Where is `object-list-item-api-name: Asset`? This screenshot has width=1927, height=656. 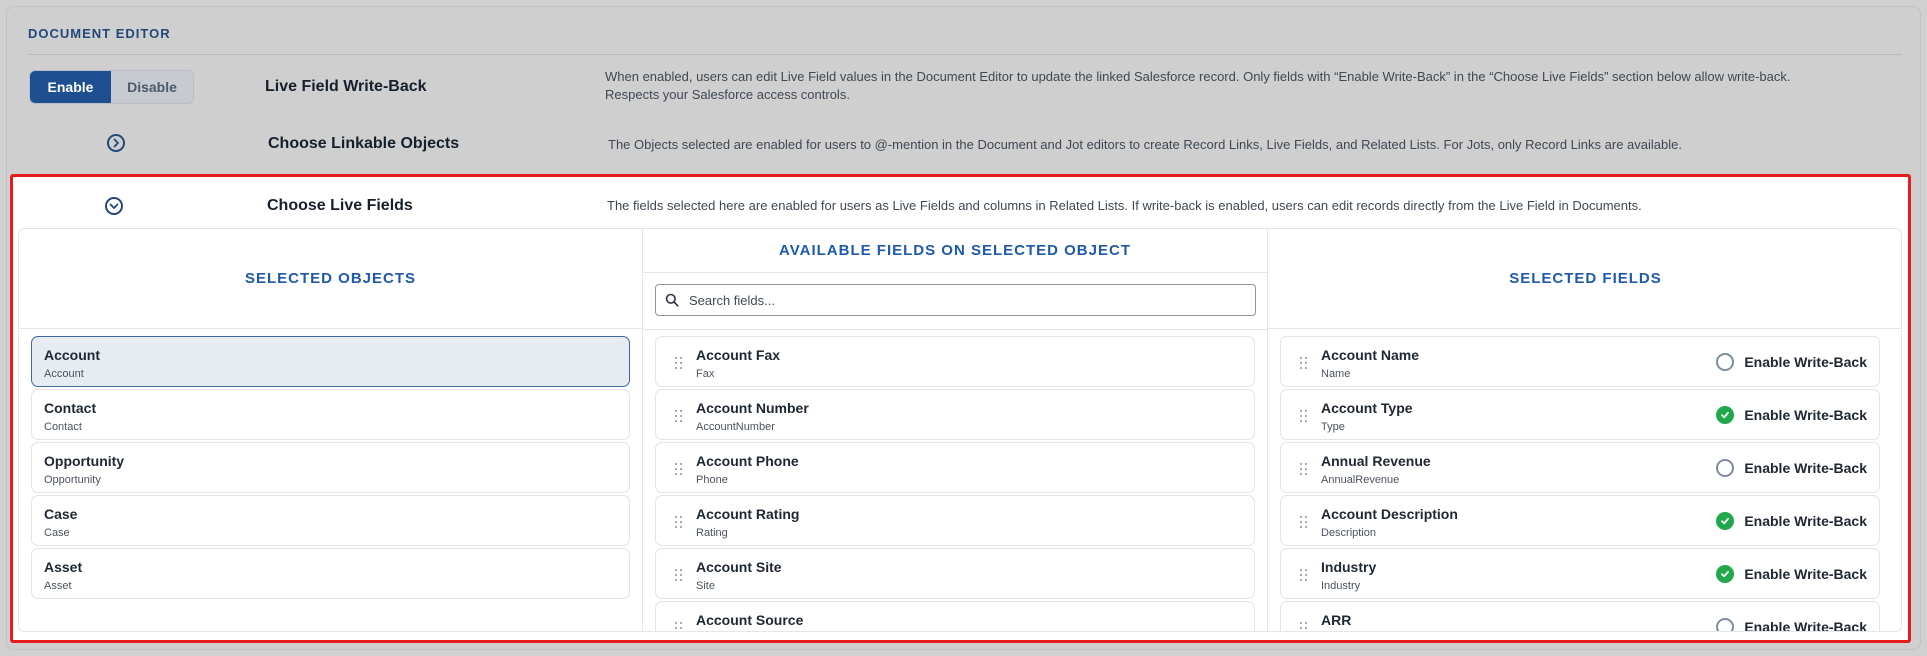
object-list-item-api-name: Asset is located at coordinates (58, 586).